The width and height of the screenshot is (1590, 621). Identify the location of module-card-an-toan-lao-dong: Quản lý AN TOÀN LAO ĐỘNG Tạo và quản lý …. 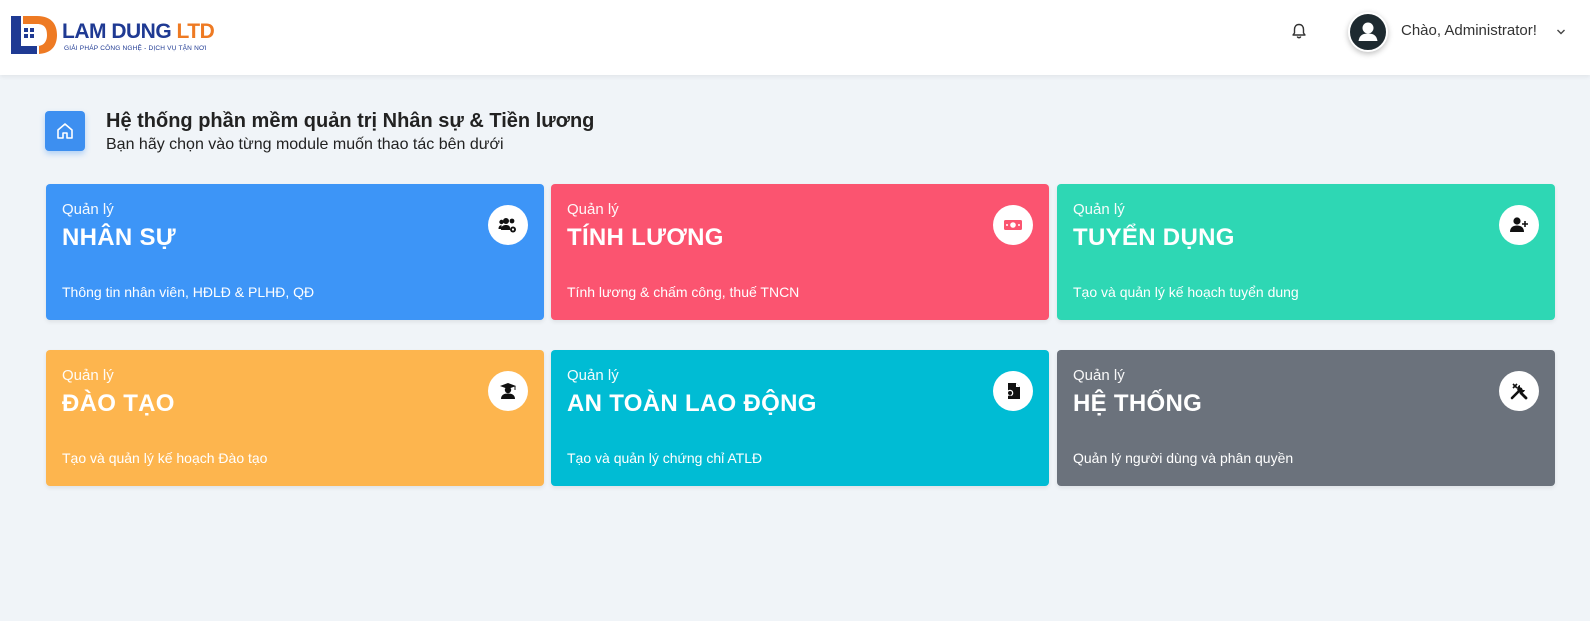
(800, 418).